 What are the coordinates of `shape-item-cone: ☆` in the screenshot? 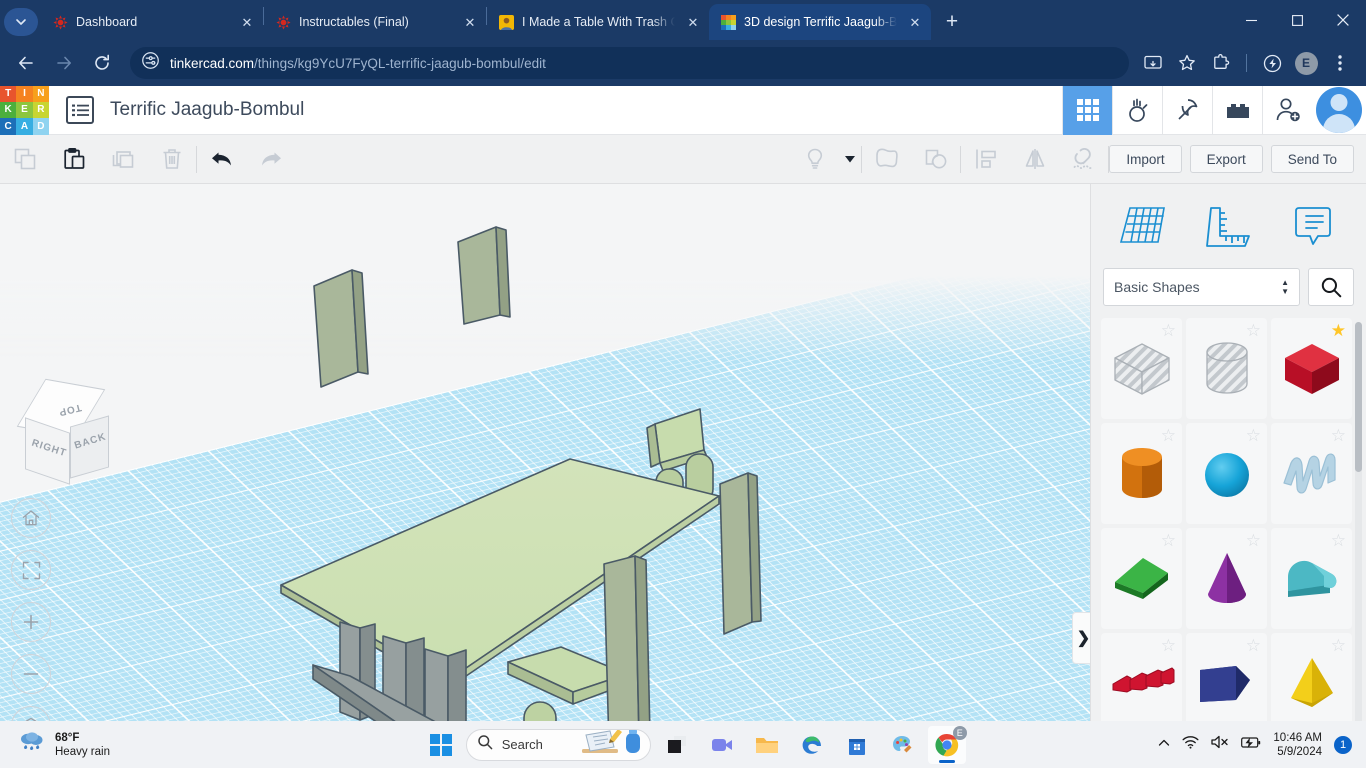 It's located at (1226, 578).